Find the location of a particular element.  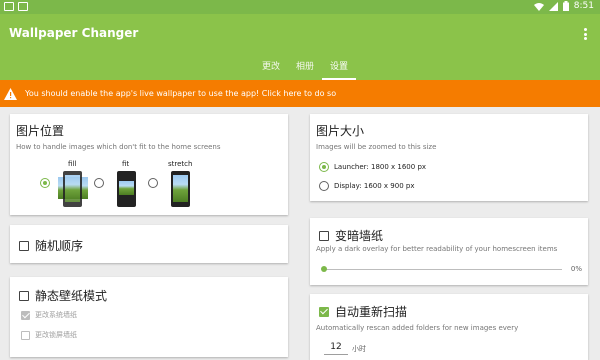

gallery-icon is located at coordinates (9, 6).